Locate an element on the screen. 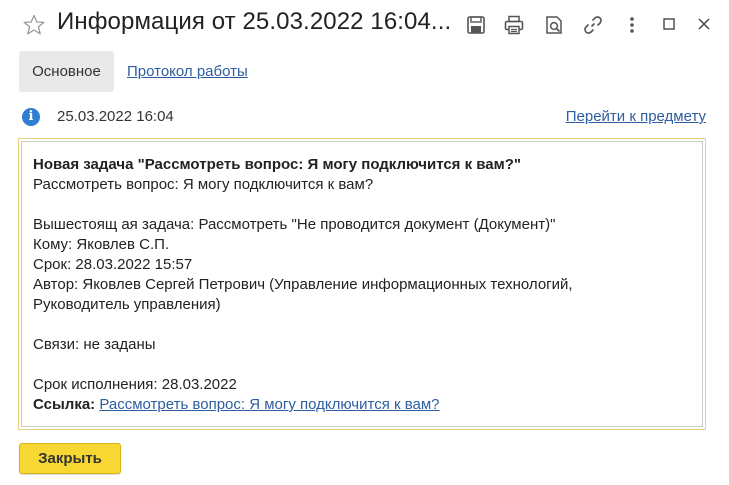  tab-main: Основное is located at coordinates (66, 71).